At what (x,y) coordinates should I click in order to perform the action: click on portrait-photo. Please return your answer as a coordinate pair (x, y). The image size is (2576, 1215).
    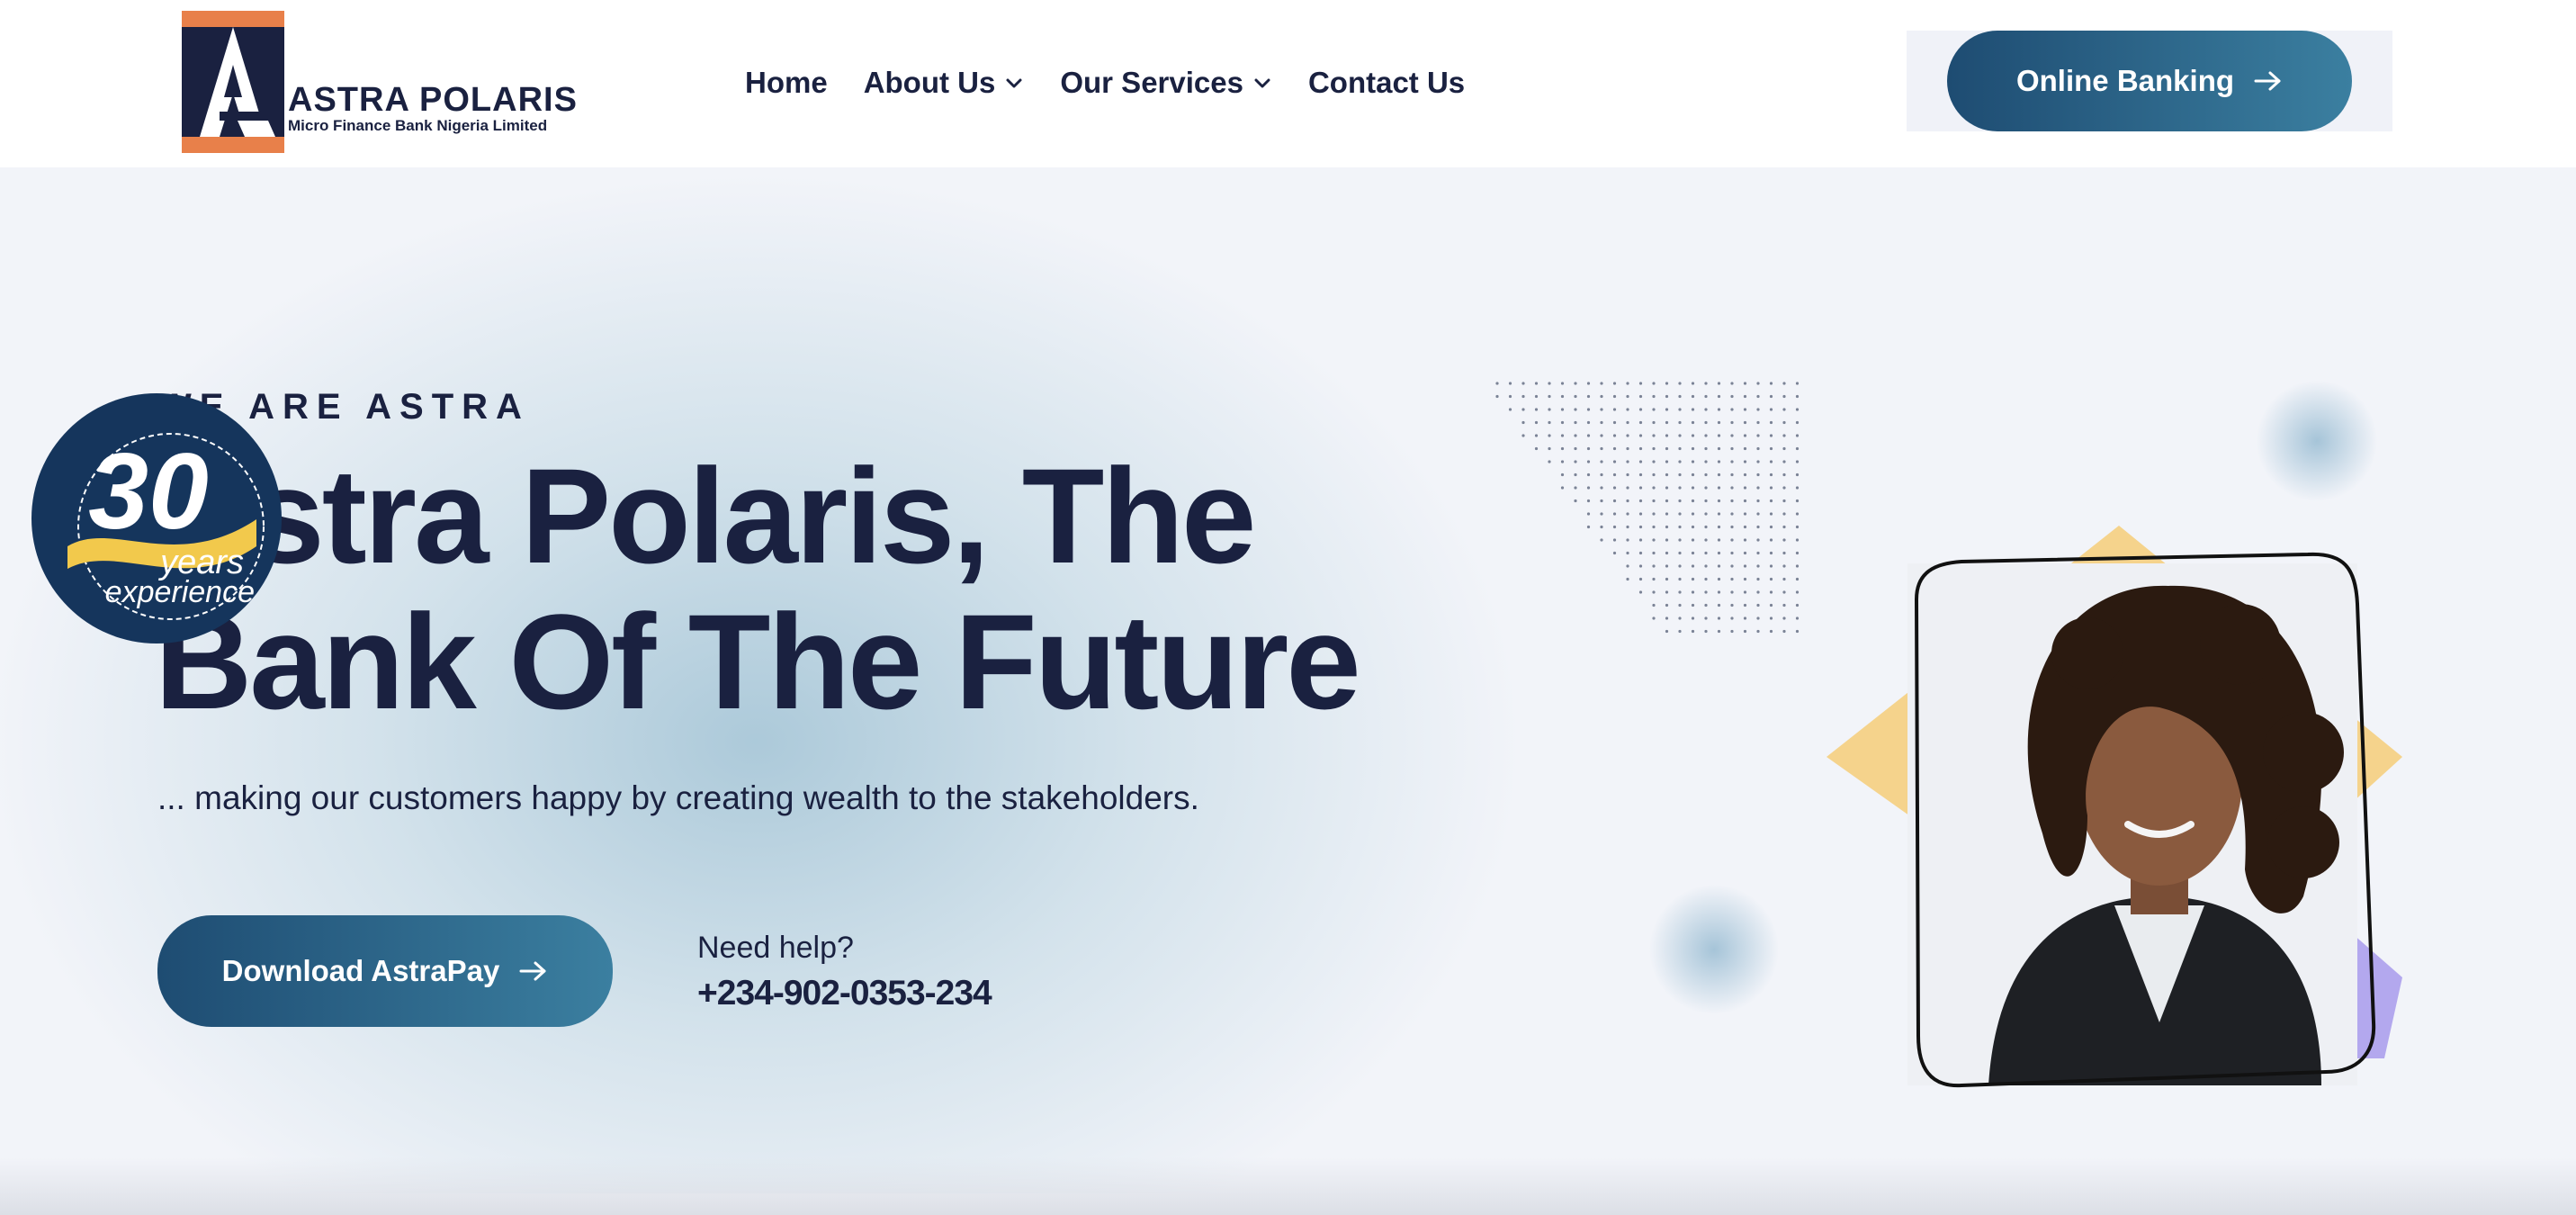
    Looking at the image, I should click on (2132, 824).